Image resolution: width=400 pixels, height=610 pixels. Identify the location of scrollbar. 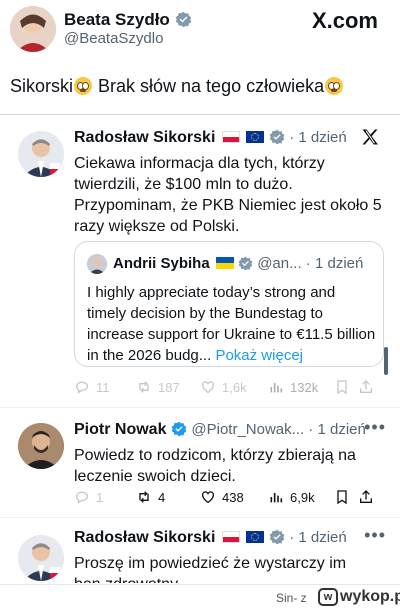
(386, 361).